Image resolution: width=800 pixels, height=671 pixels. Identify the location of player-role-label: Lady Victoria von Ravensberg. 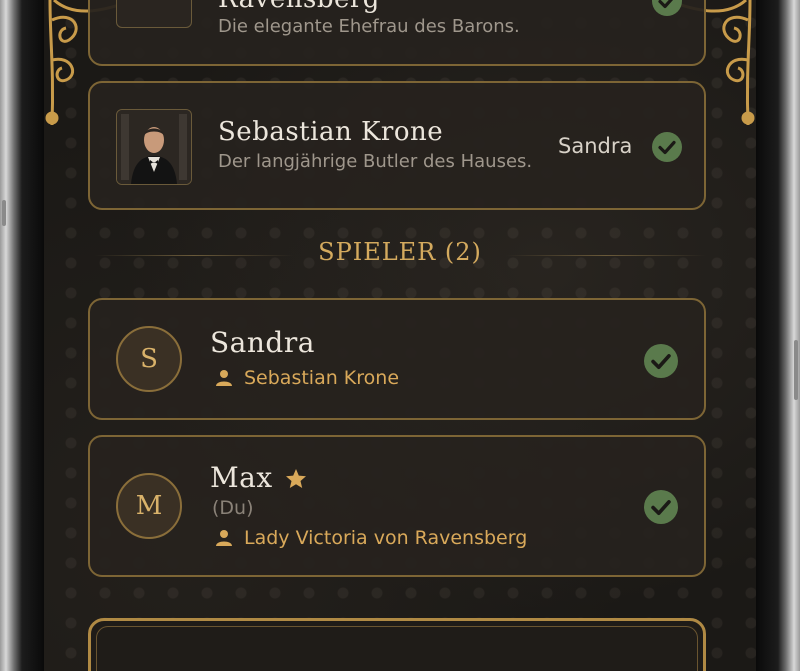
(386, 538).